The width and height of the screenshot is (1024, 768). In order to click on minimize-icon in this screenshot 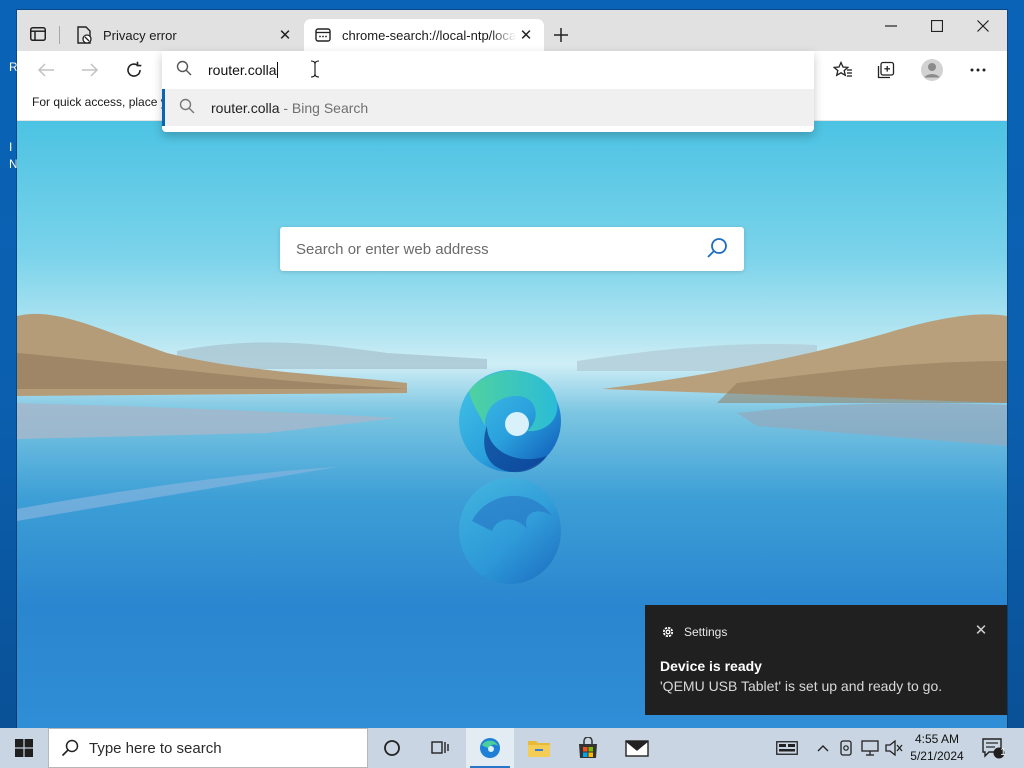, I will do `click(891, 26)`.